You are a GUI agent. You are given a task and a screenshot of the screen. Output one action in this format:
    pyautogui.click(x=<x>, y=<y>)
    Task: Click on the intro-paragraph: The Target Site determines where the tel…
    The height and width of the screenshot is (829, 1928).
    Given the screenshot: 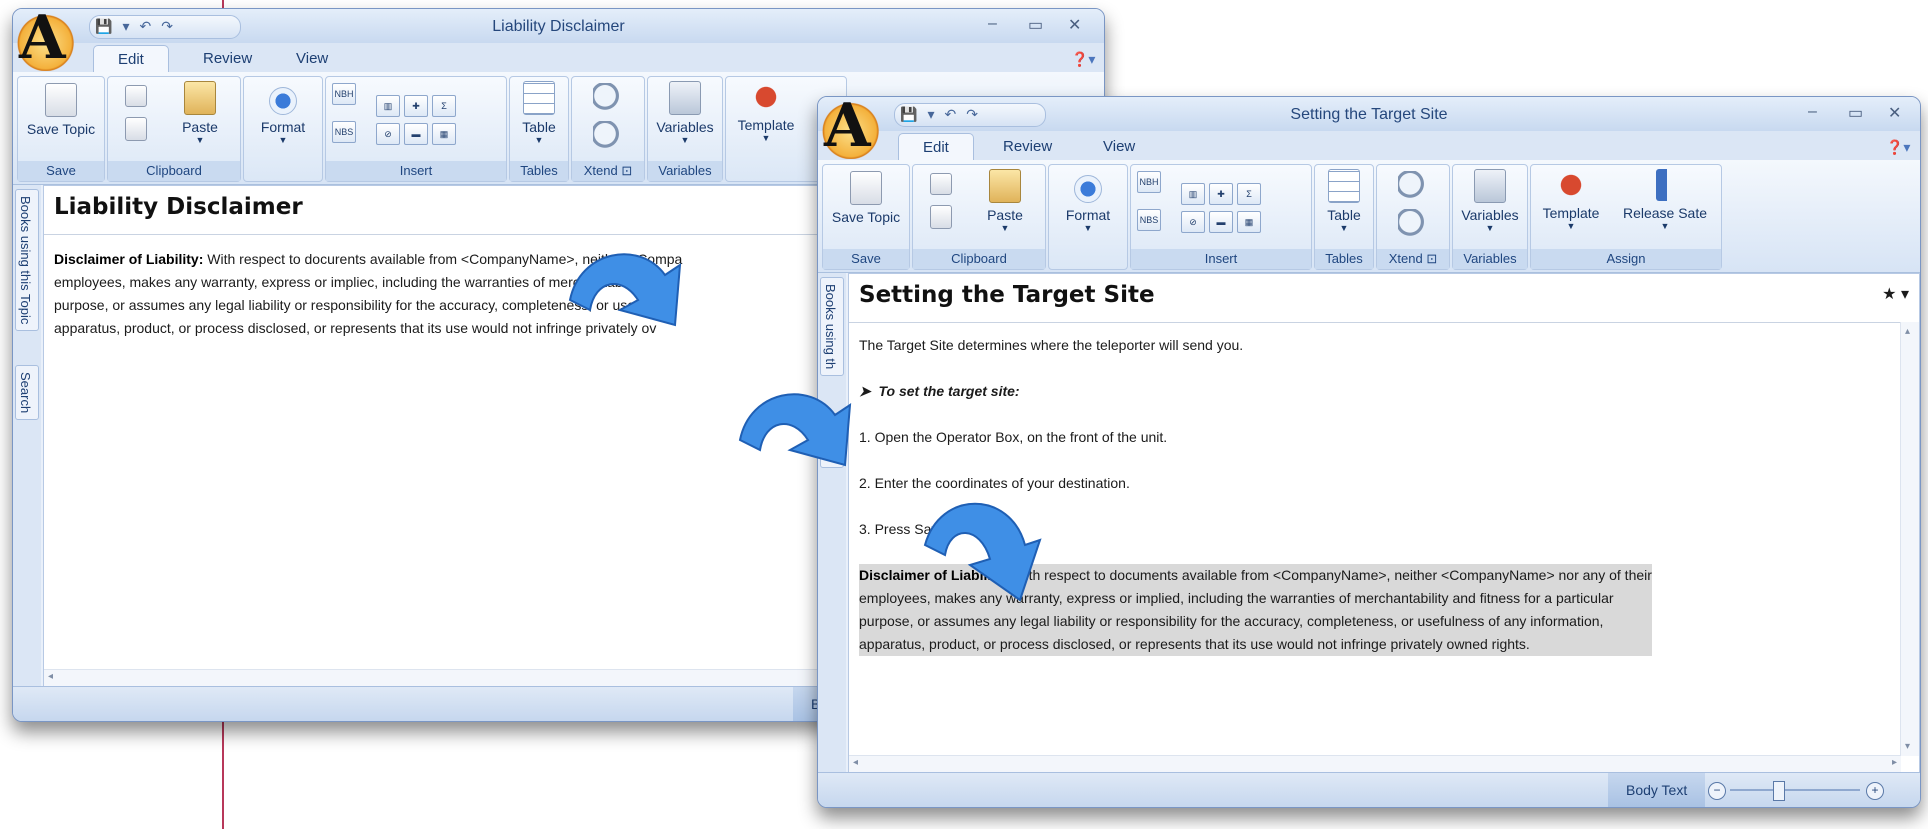 What is the action you would take?
    pyautogui.click(x=1051, y=345)
    